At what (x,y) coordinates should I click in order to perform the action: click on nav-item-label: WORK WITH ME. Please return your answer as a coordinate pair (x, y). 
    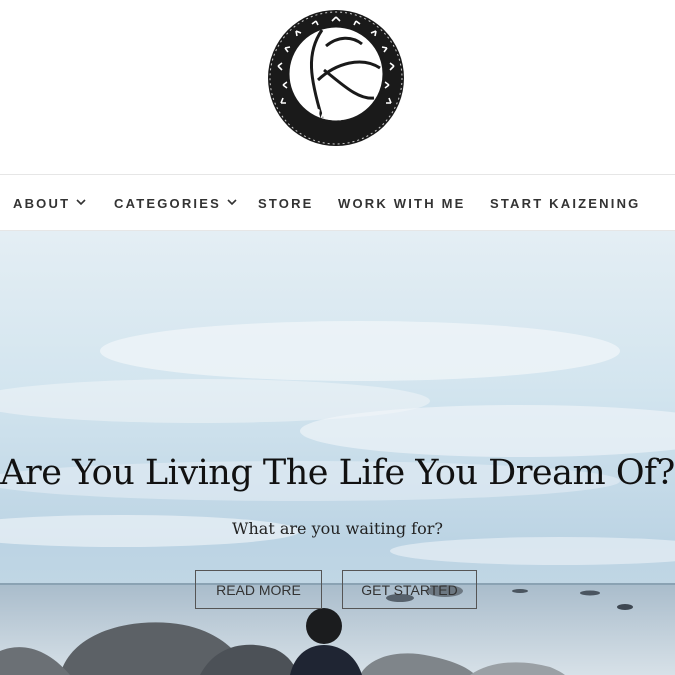
    Looking at the image, I should click on (402, 203).